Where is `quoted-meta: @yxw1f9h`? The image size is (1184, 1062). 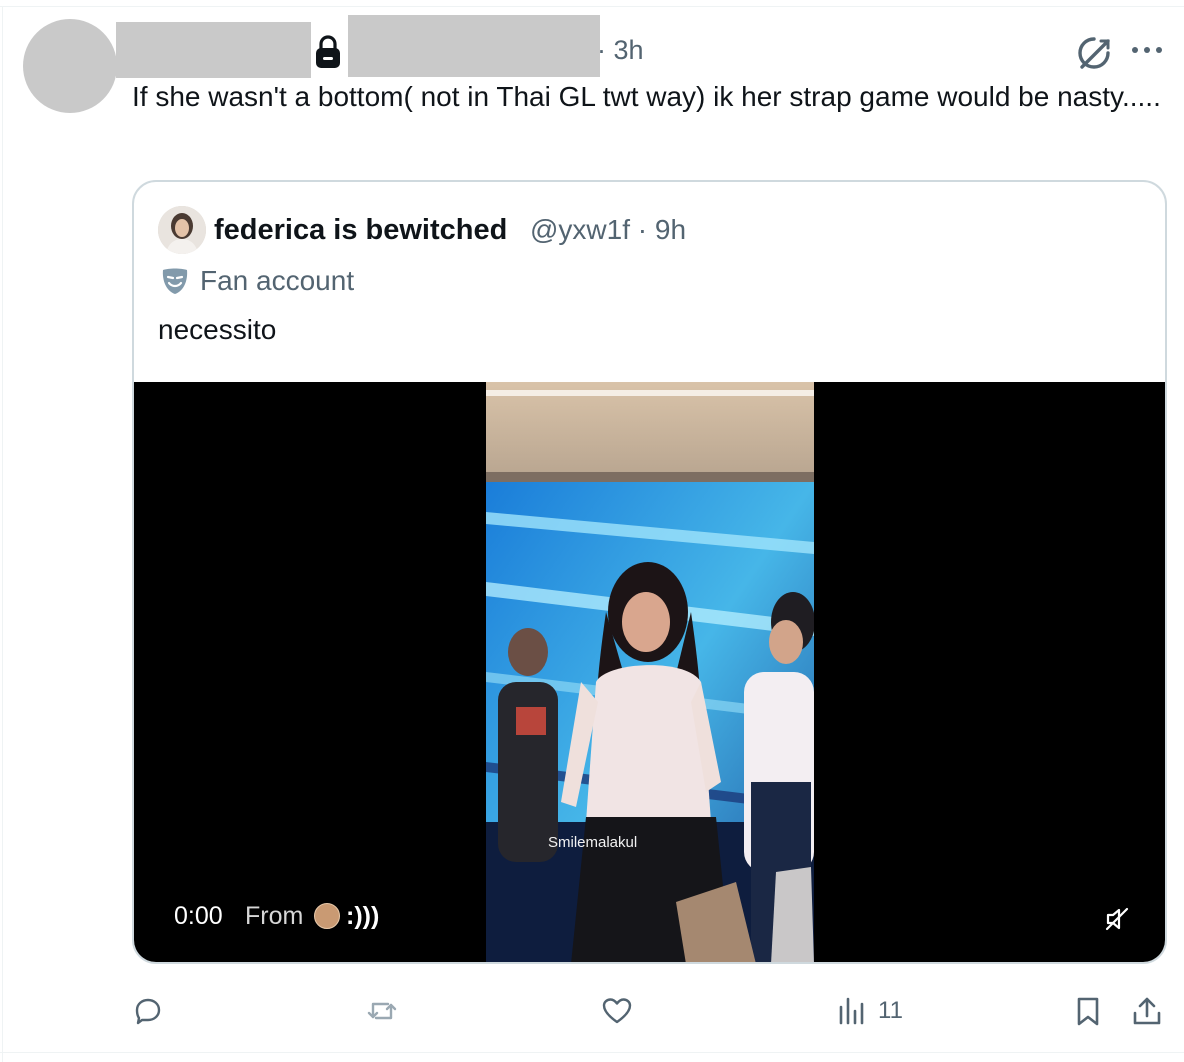
quoted-meta: @yxw1f9h is located at coordinates (608, 230).